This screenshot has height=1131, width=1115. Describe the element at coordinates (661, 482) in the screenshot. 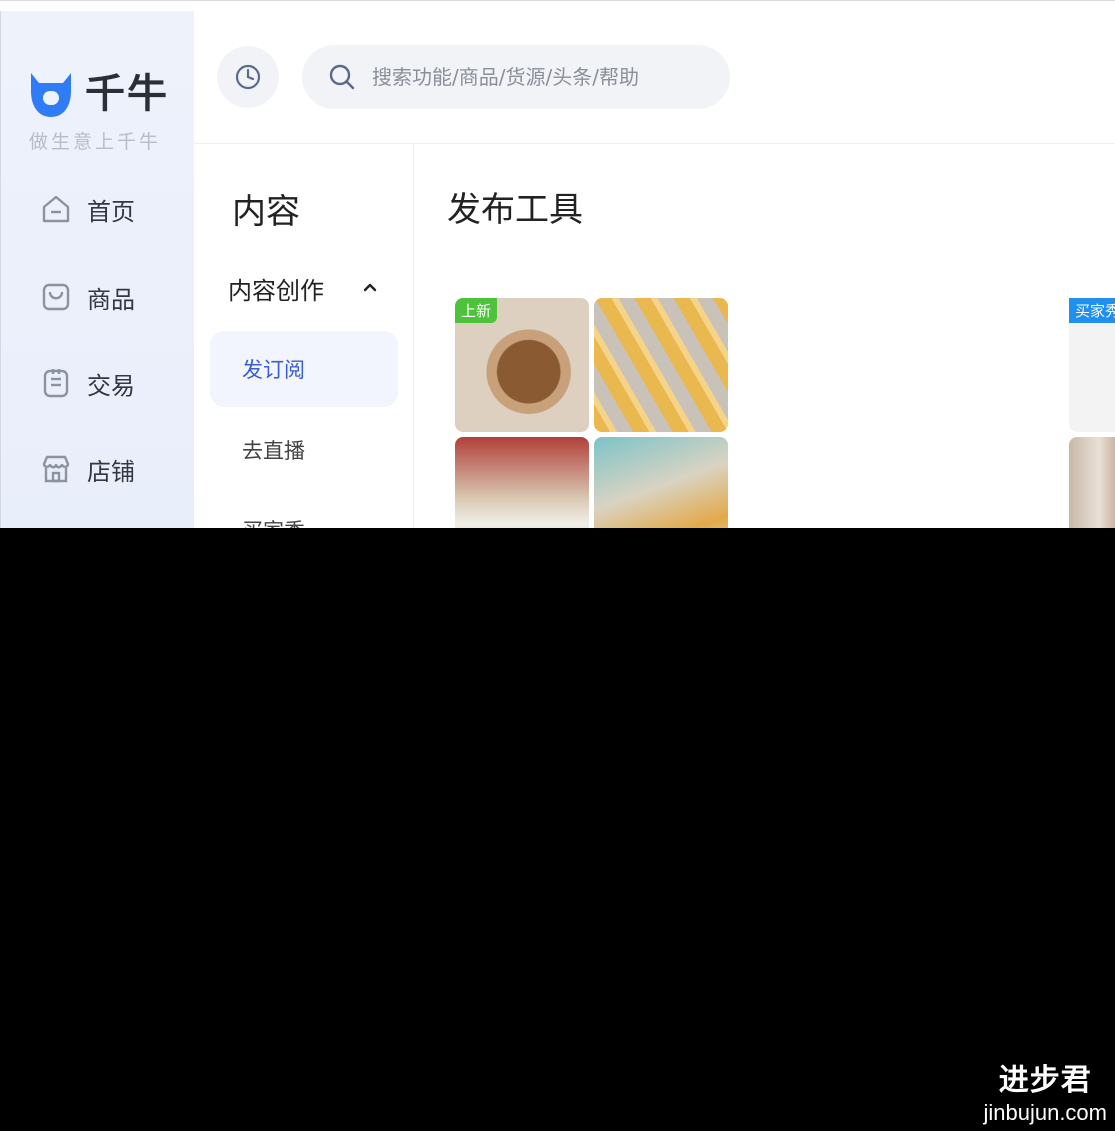

I see `cheesecake-image` at that location.